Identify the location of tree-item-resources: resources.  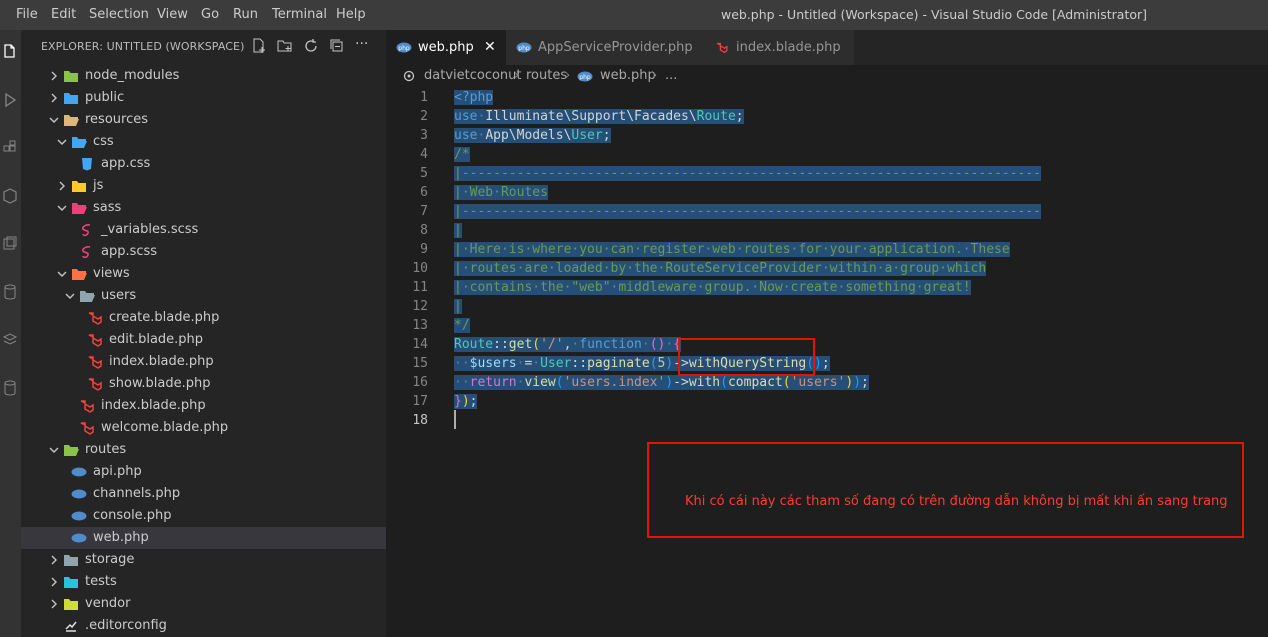
(203, 120).